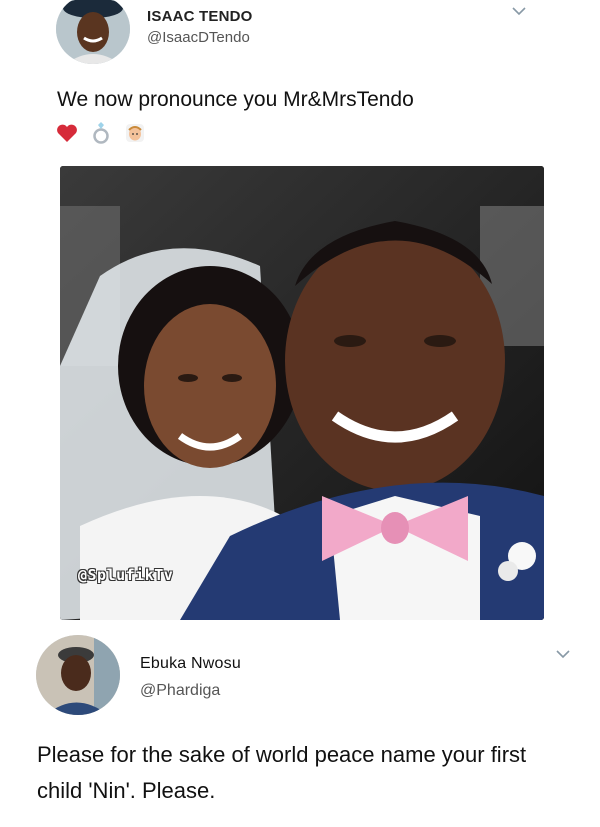 This screenshot has width=600, height=827. Describe the element at coordinates (190, 677) in the screenshot. I see `reply-author-info: Ebuka Nwosu @Phardiga` at that location.